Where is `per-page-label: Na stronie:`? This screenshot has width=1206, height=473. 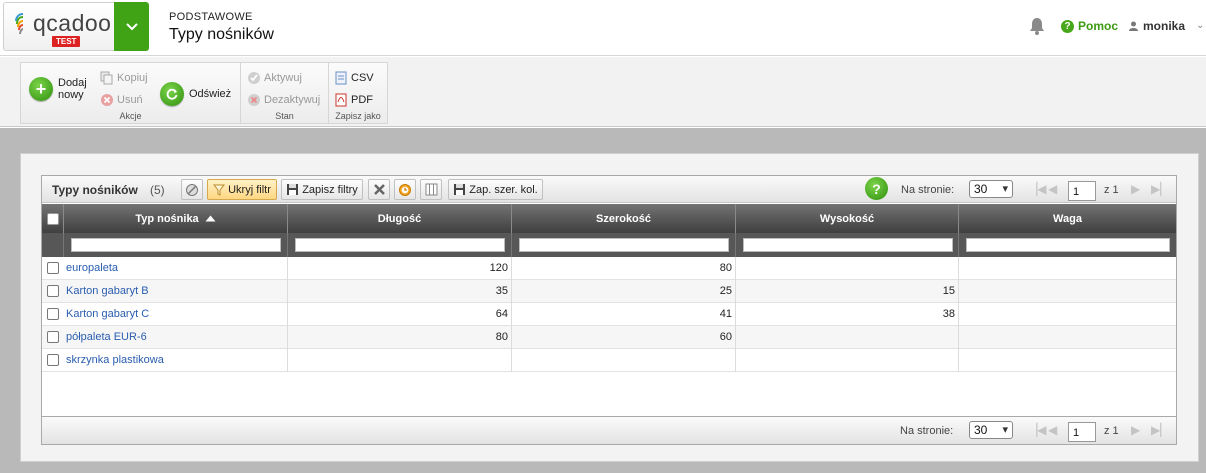
per-page-label: Na stronie: is located at coordinates (927, 431).